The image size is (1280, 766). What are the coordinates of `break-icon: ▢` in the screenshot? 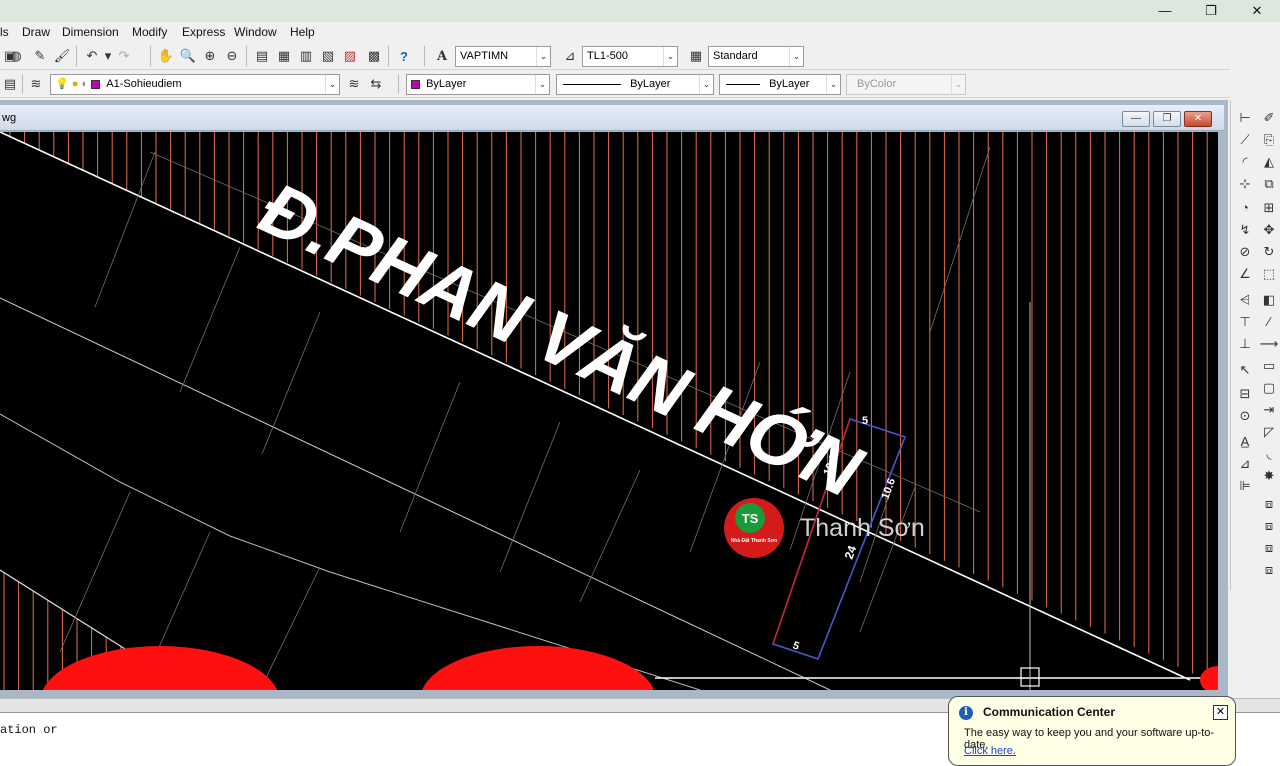 It's located at (1269, 388).